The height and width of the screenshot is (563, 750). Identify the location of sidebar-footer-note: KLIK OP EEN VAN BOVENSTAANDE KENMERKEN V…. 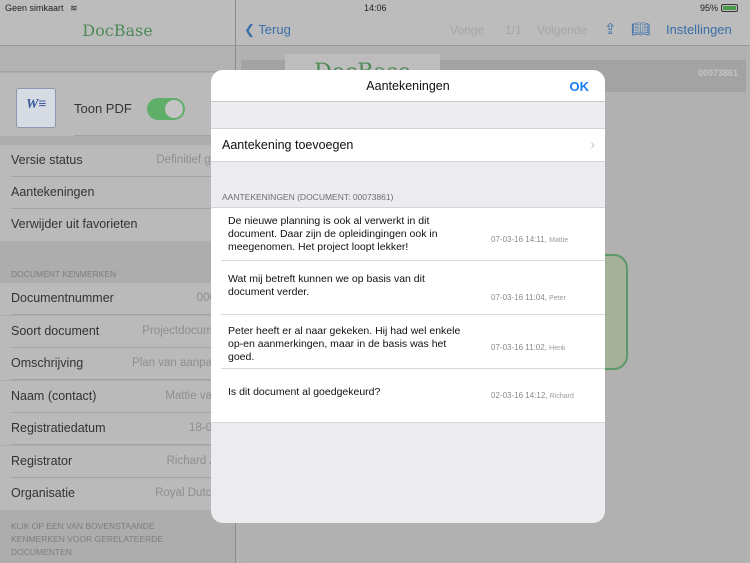
(87, 539).